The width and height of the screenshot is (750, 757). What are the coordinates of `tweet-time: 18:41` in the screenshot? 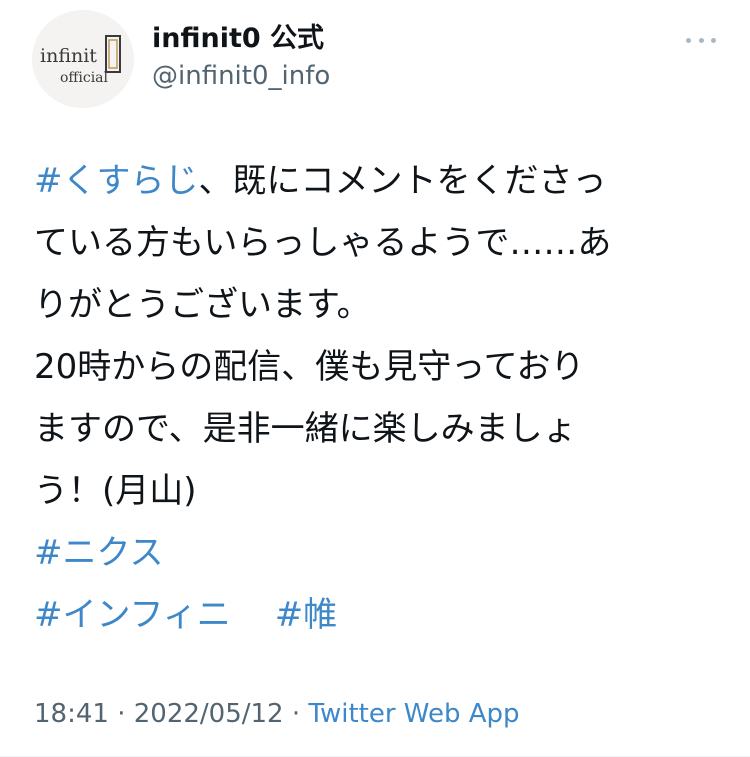 It's located at (71, 714).